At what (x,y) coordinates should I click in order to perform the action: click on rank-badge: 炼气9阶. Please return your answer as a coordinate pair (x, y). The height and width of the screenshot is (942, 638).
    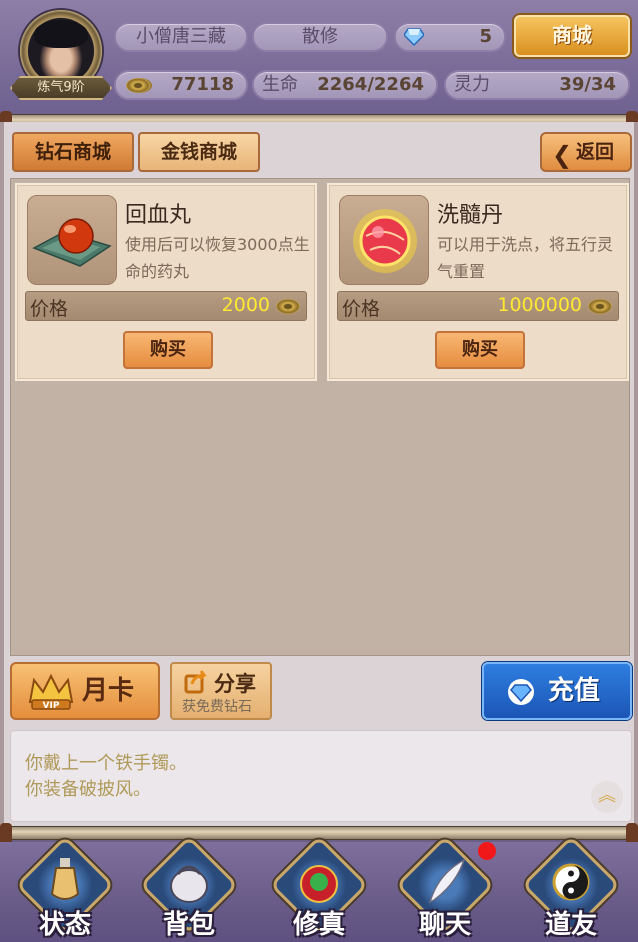
    Looking at the image, I should click on (61, 88).